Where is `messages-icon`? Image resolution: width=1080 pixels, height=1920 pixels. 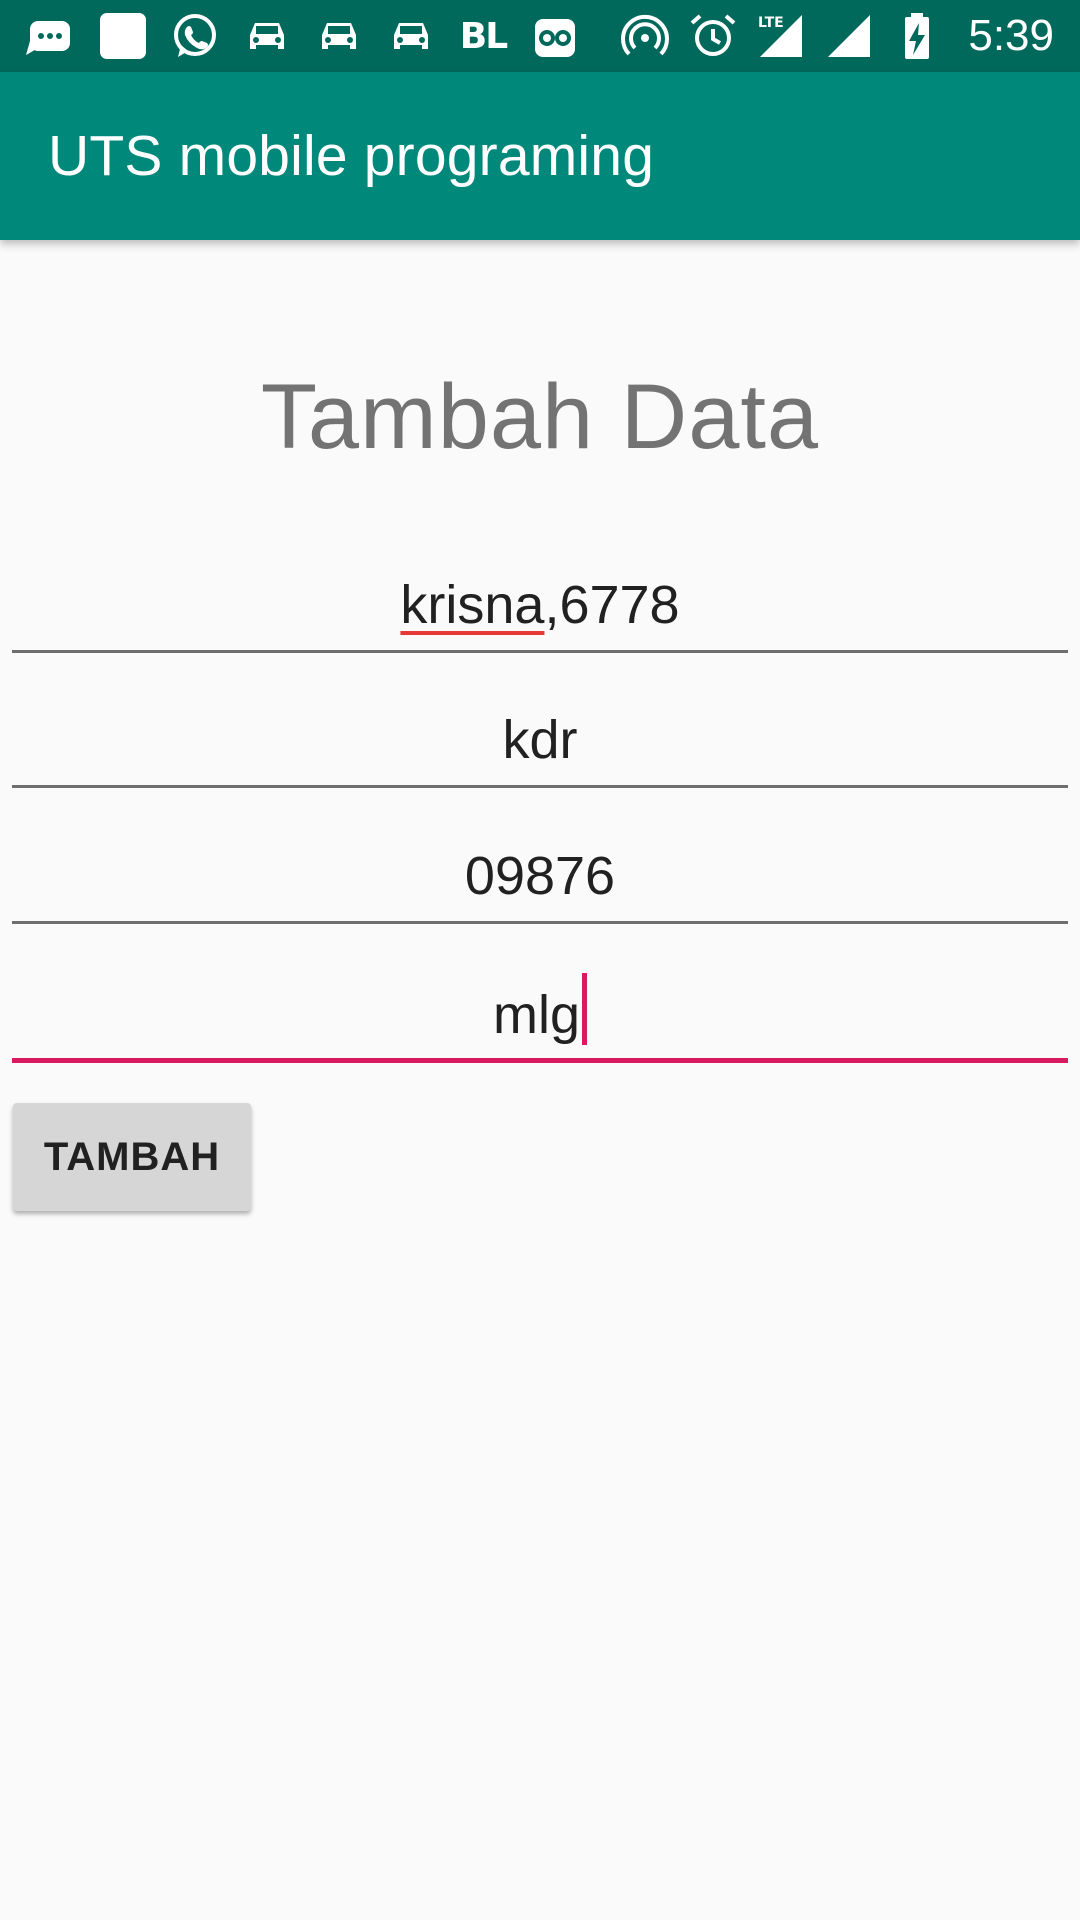
messages-icon is located at coordinates (51, 36).